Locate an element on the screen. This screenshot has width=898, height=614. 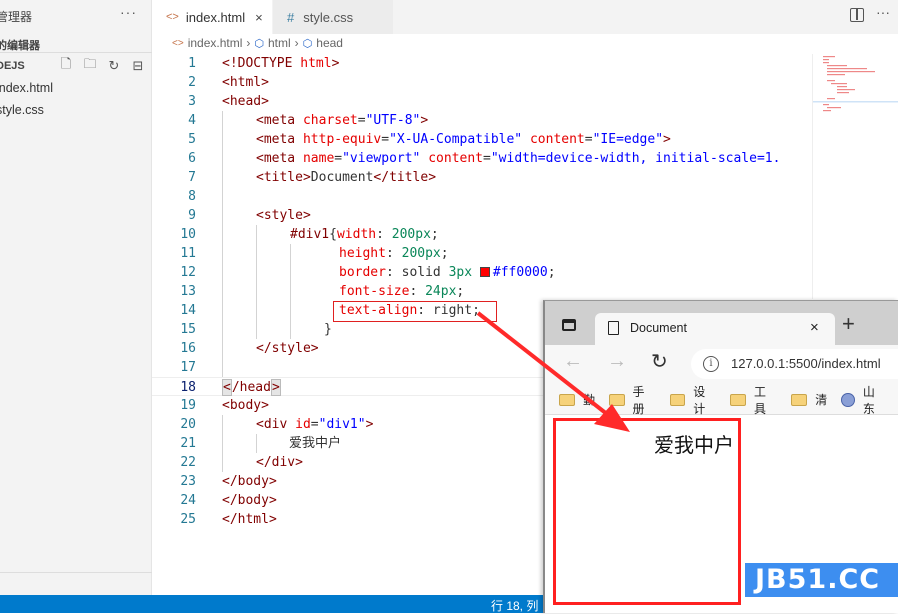
editor-tabs: <> index.html × # style.css ··· is located at coordinates (525, 17).